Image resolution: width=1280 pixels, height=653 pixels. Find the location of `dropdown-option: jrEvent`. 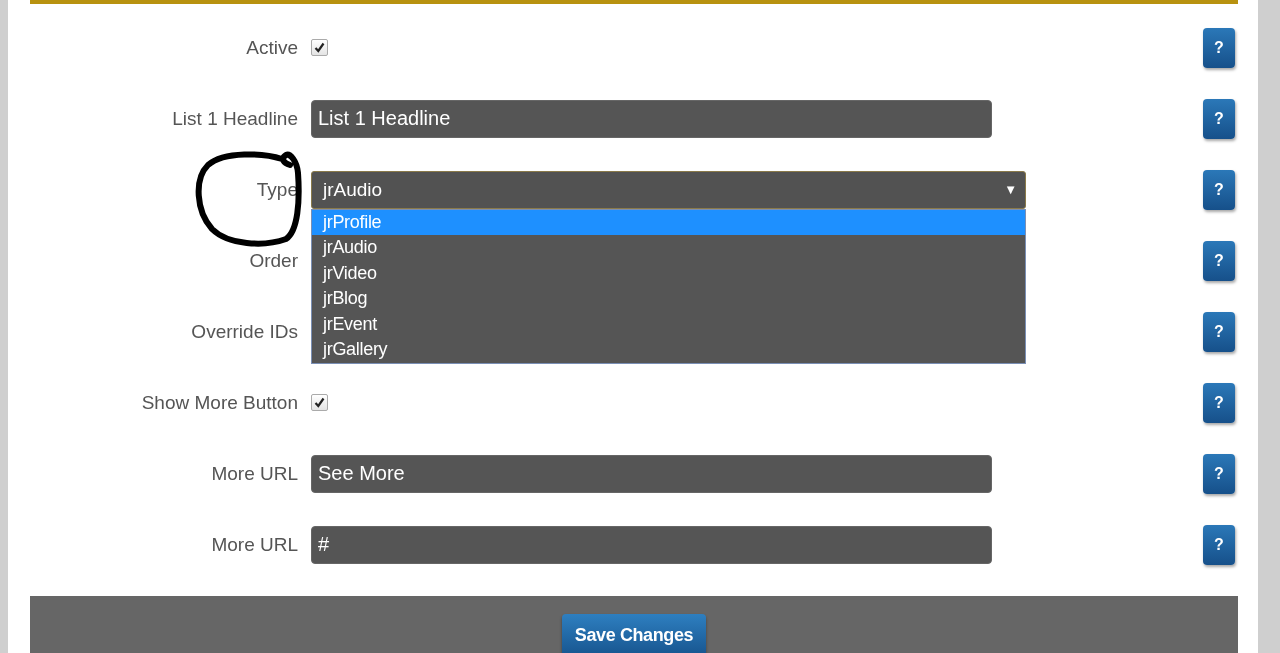

dropdown-option: jrEvent is located at coordinates (668, 324).